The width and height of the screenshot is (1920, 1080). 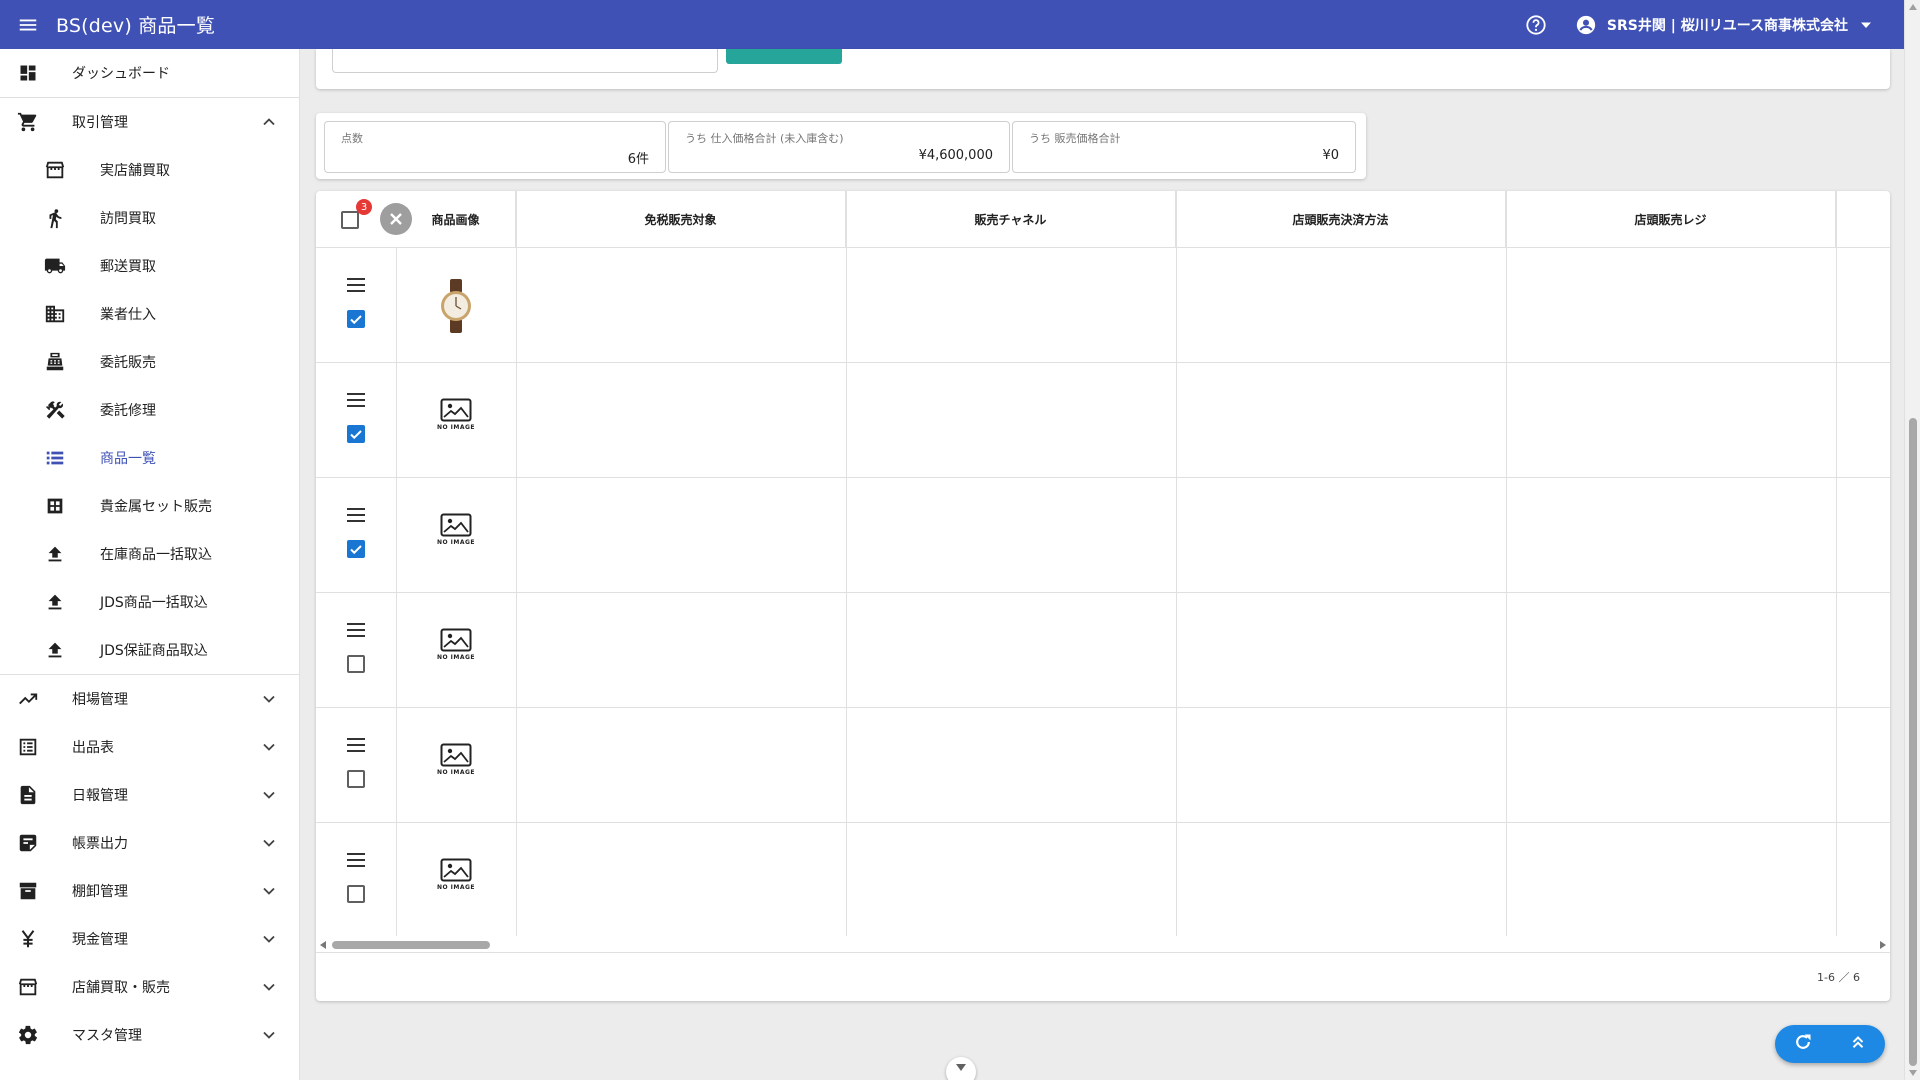 I want to click on search-card, so click(x=1103, y=69).